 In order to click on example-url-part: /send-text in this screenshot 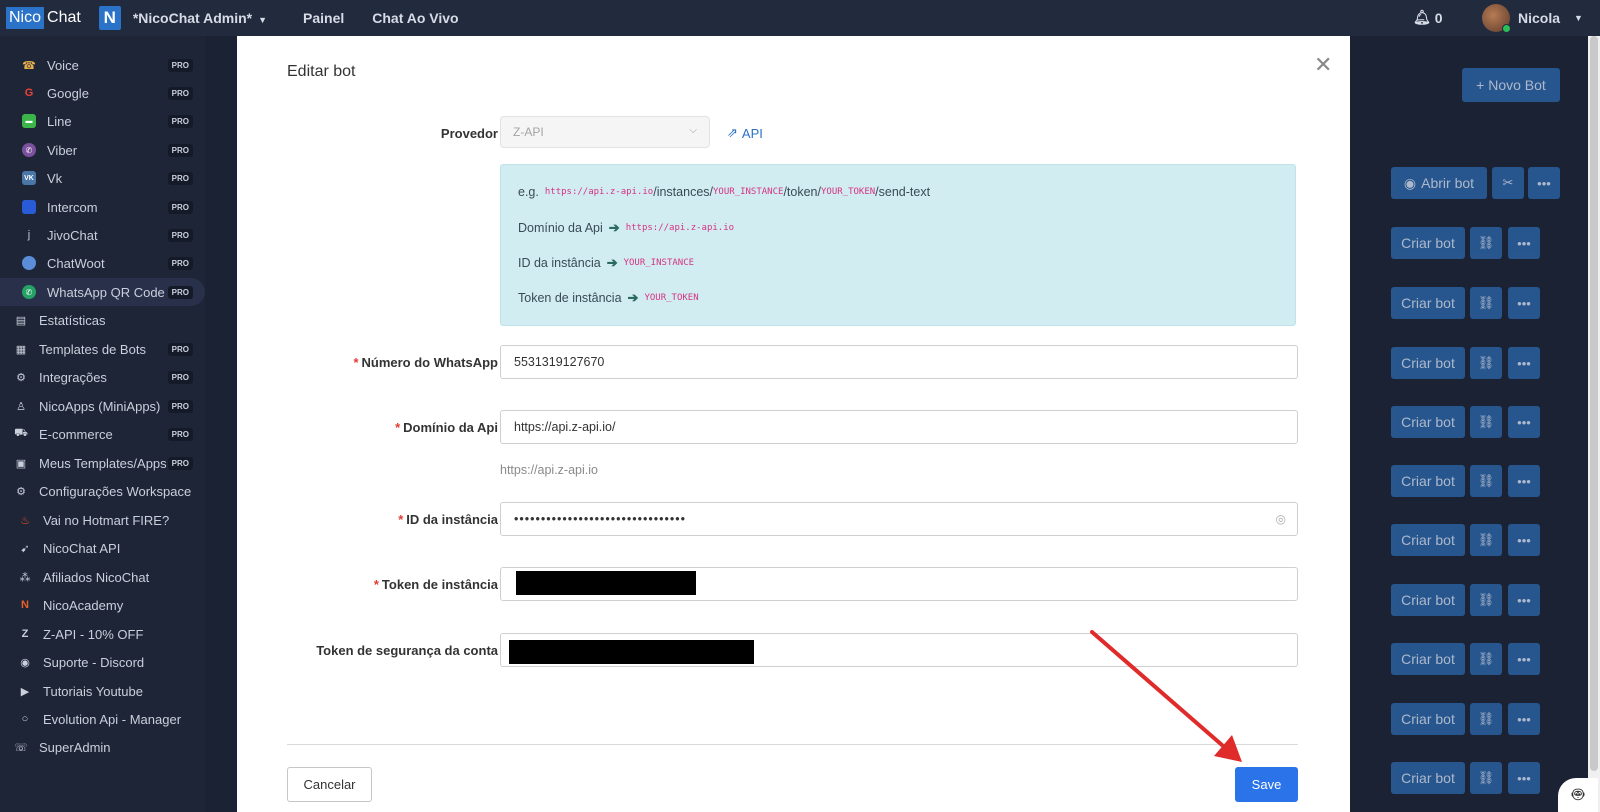, I will do `click(903, 192)`.